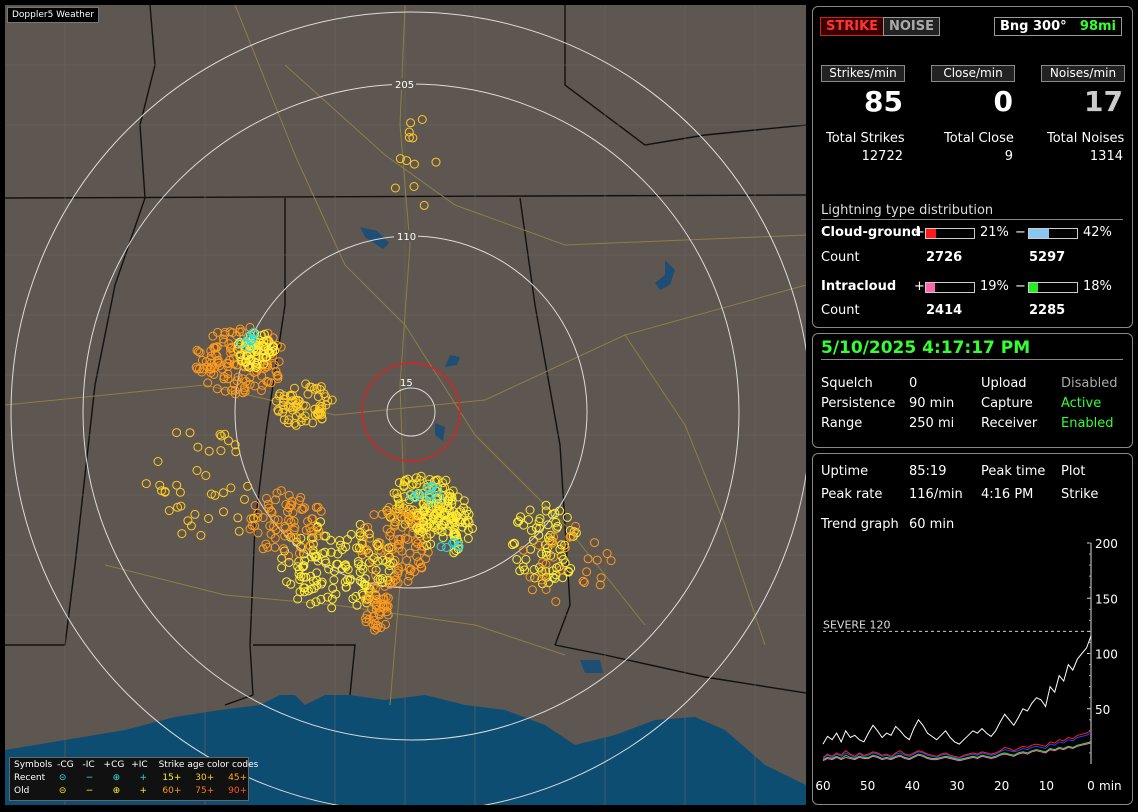  Describe the element at coordinates (114, 765) in the screenshot. I see `legend-pcg: +CG` at that location.